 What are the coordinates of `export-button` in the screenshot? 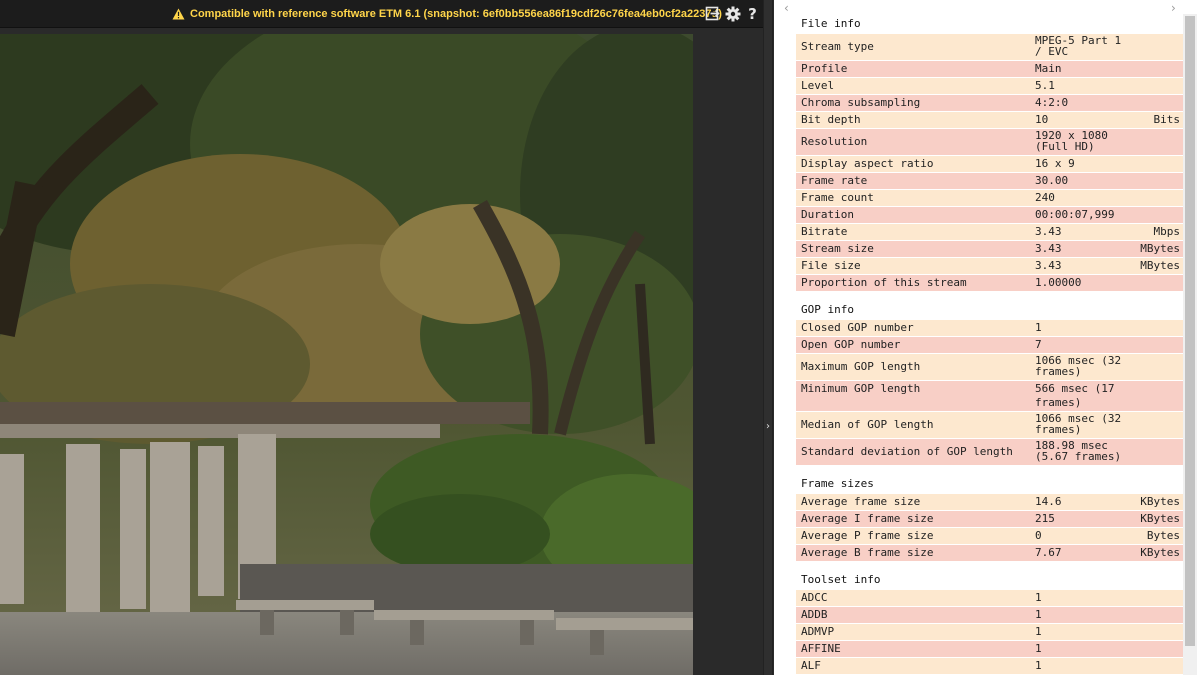 It's located at (712, 13).